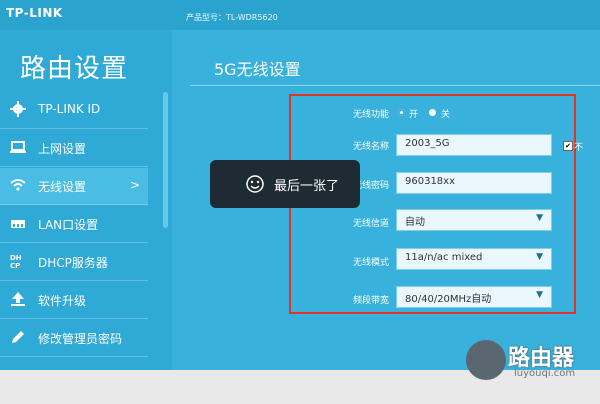  Describe the element at coordinates (545, 373) in the screenshot. I see `watermark-url: luyouqi.com` at that location.